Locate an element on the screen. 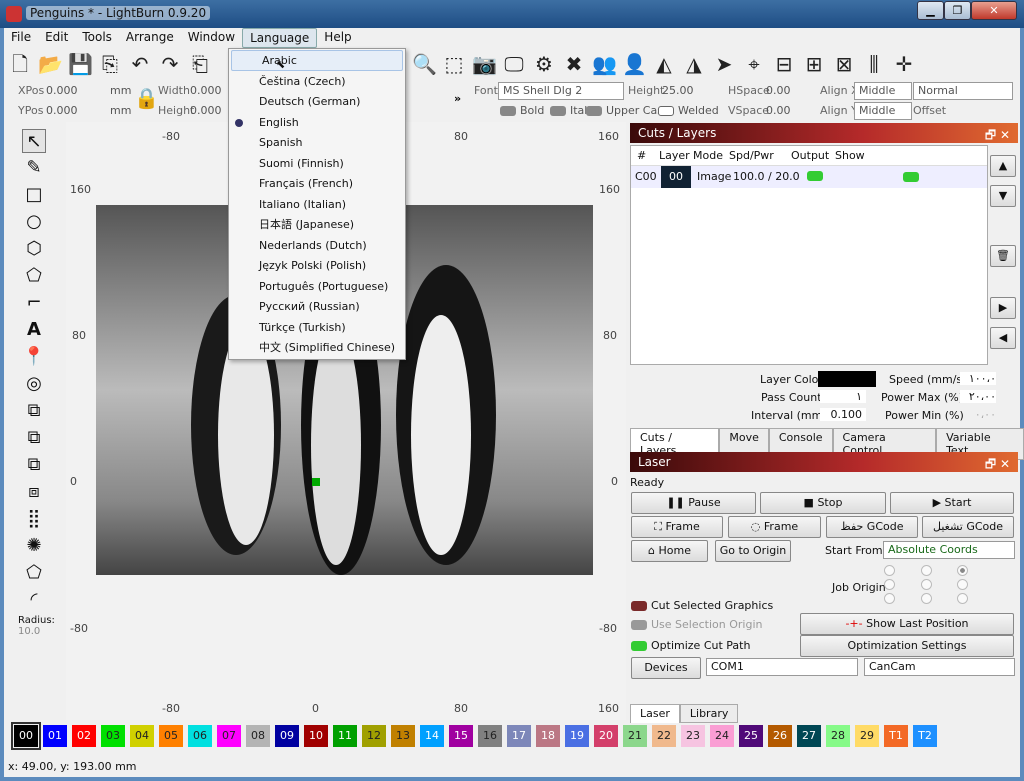 The image size is (1024, 781). palette-swatch-08: 08 is located at coordinates (258, 736).